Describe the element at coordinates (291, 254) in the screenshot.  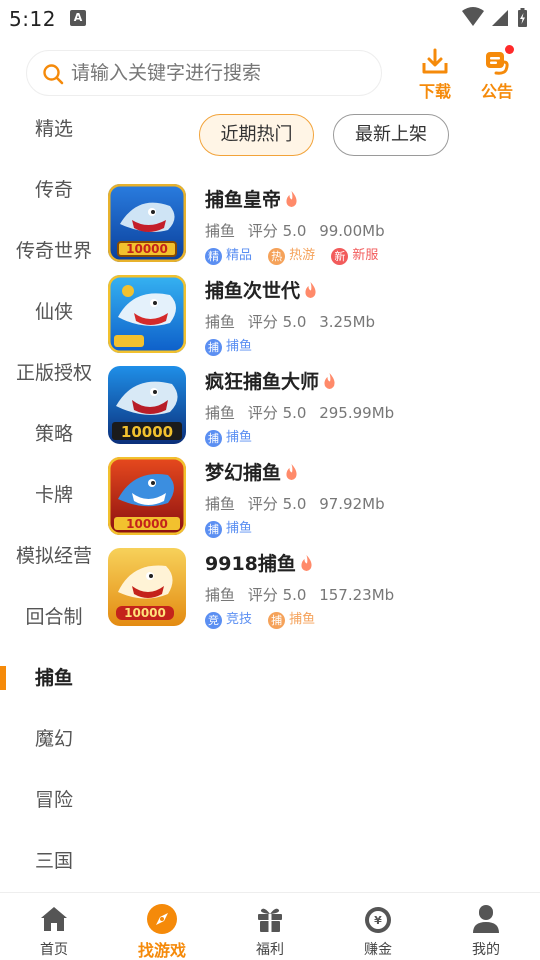
I see `tag-badge: 热热游` at that location.